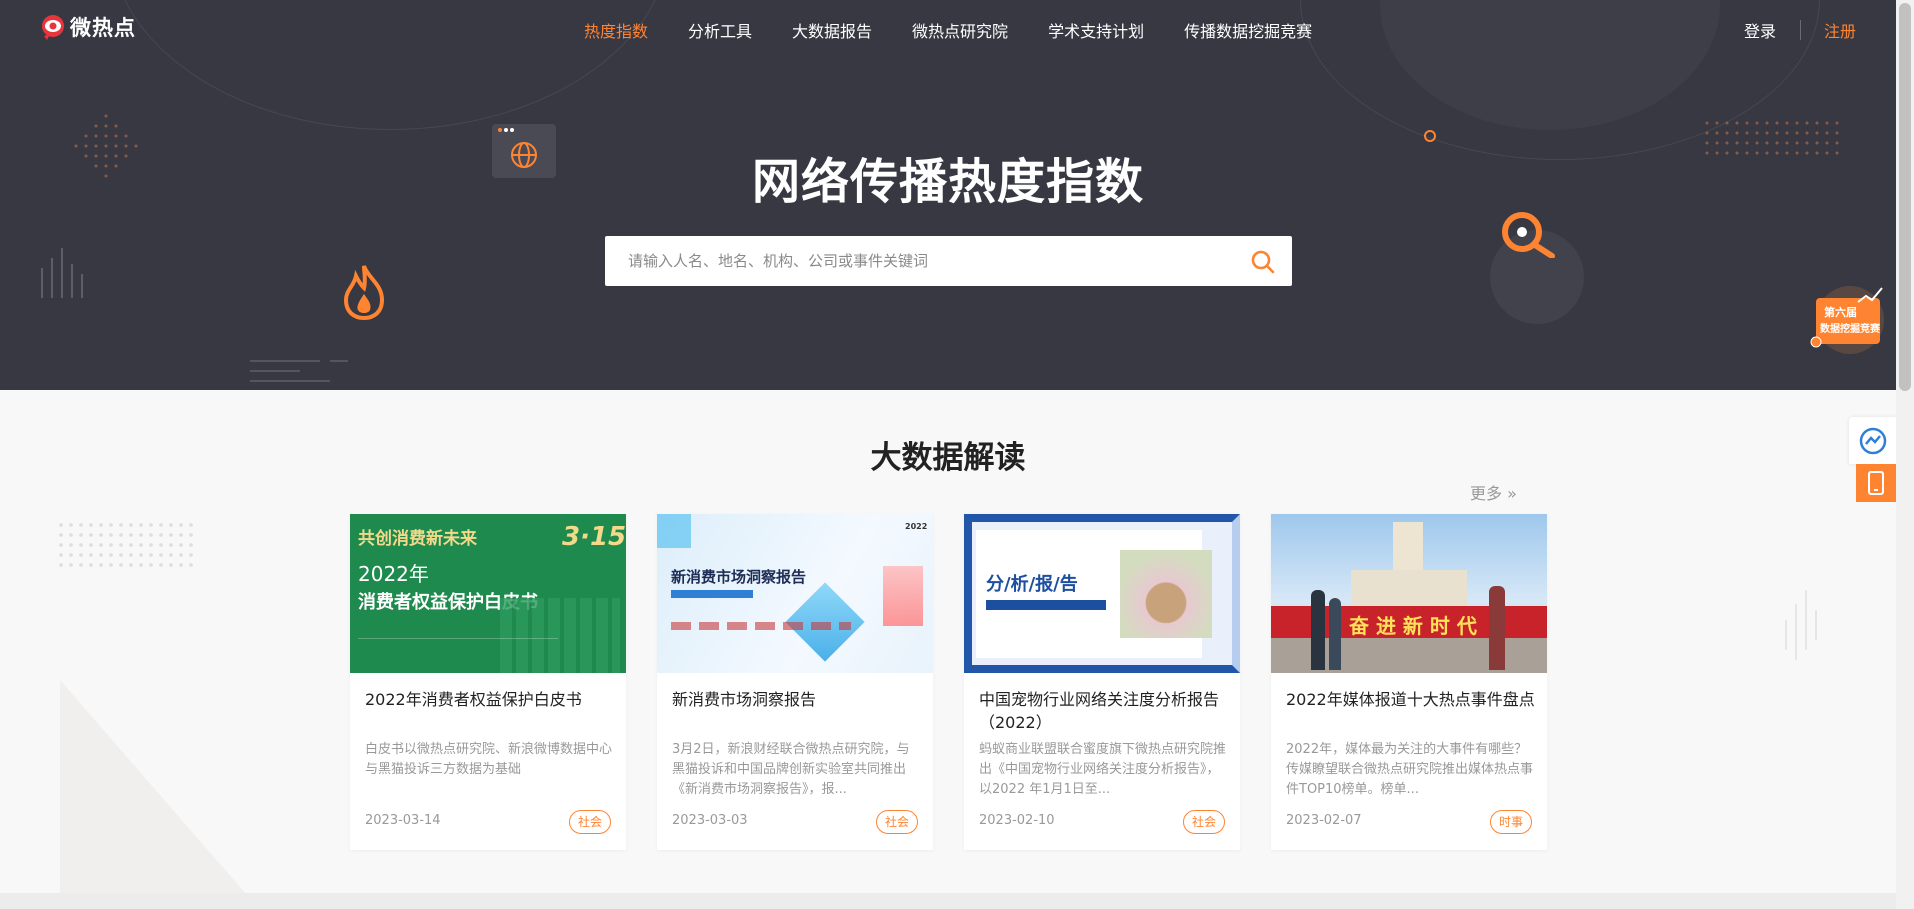 The image size is (1914, 909). Describe the element at coordinates (417, 539) in the screenshot. I see `thumb-line1: 共创消费新未来` at that location.